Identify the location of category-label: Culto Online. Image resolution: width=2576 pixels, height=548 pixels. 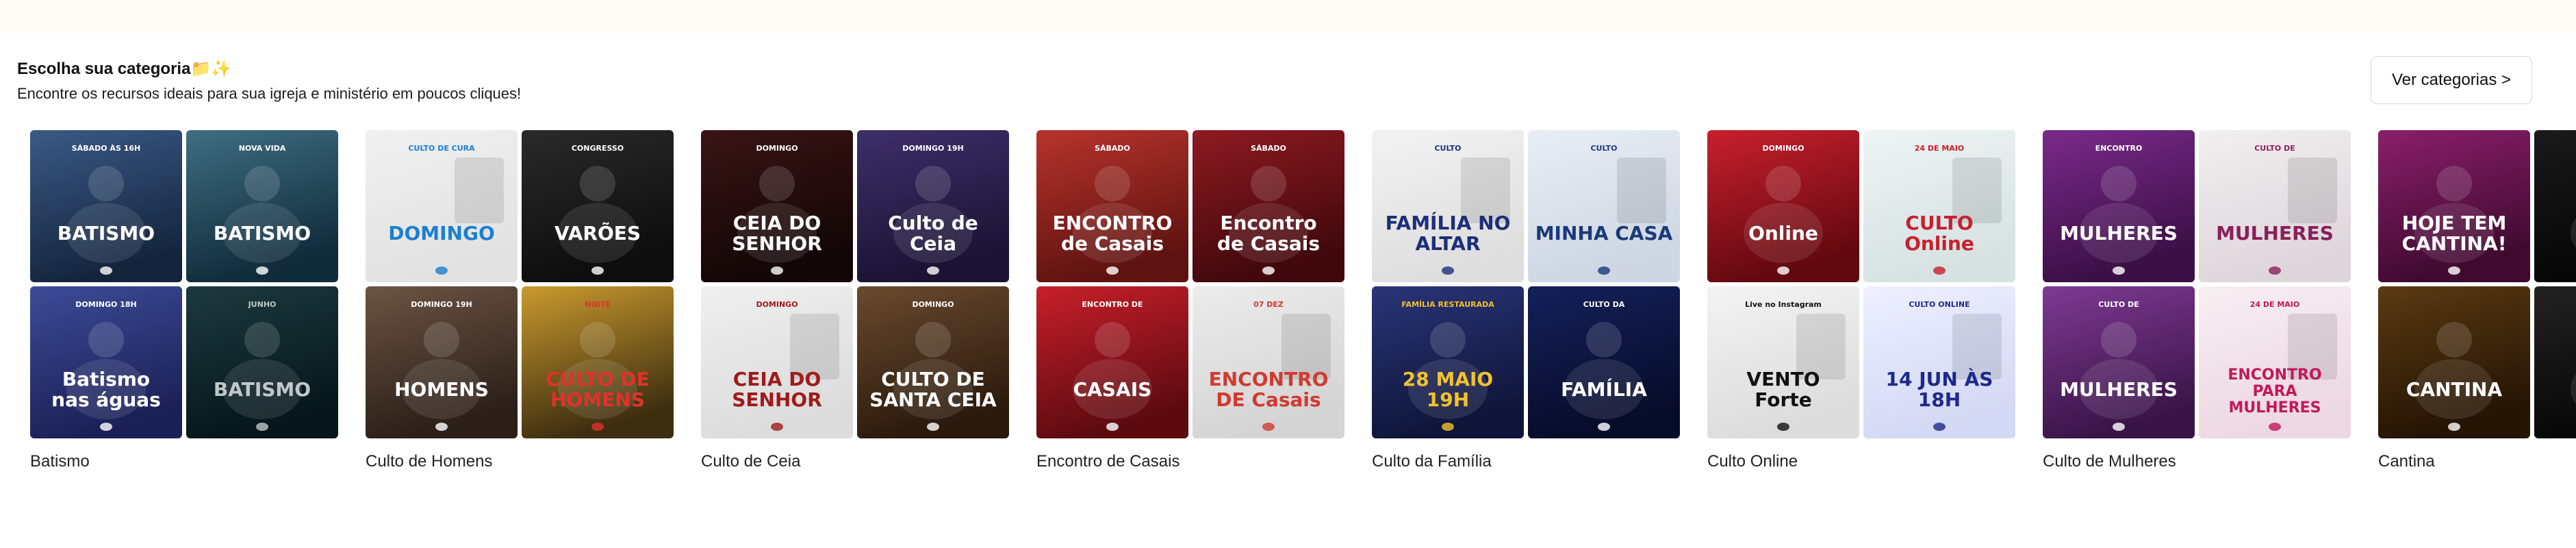
(1752, 462).